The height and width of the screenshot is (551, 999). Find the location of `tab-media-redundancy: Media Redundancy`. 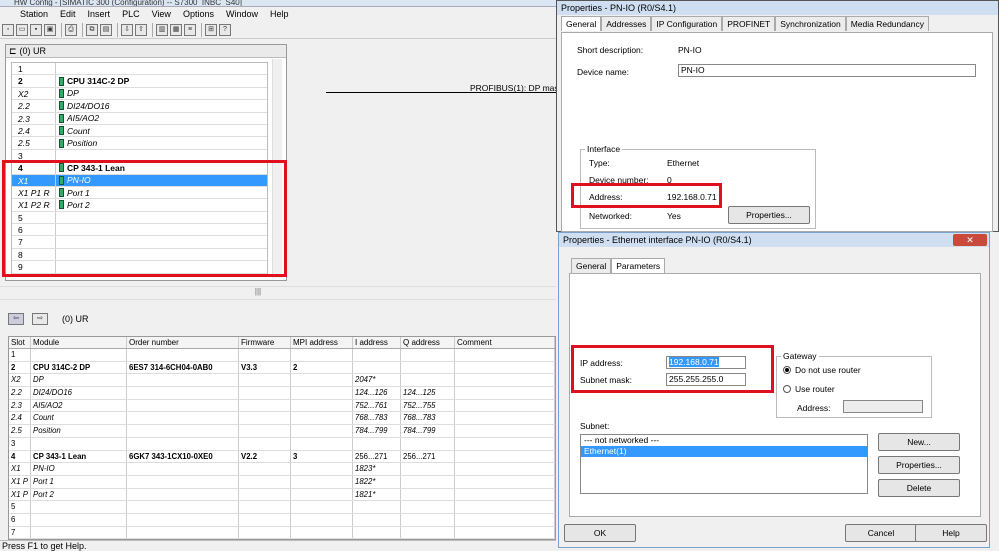

tab-media-redundancy: Media Redundancy is located at coordinates (887, 23).